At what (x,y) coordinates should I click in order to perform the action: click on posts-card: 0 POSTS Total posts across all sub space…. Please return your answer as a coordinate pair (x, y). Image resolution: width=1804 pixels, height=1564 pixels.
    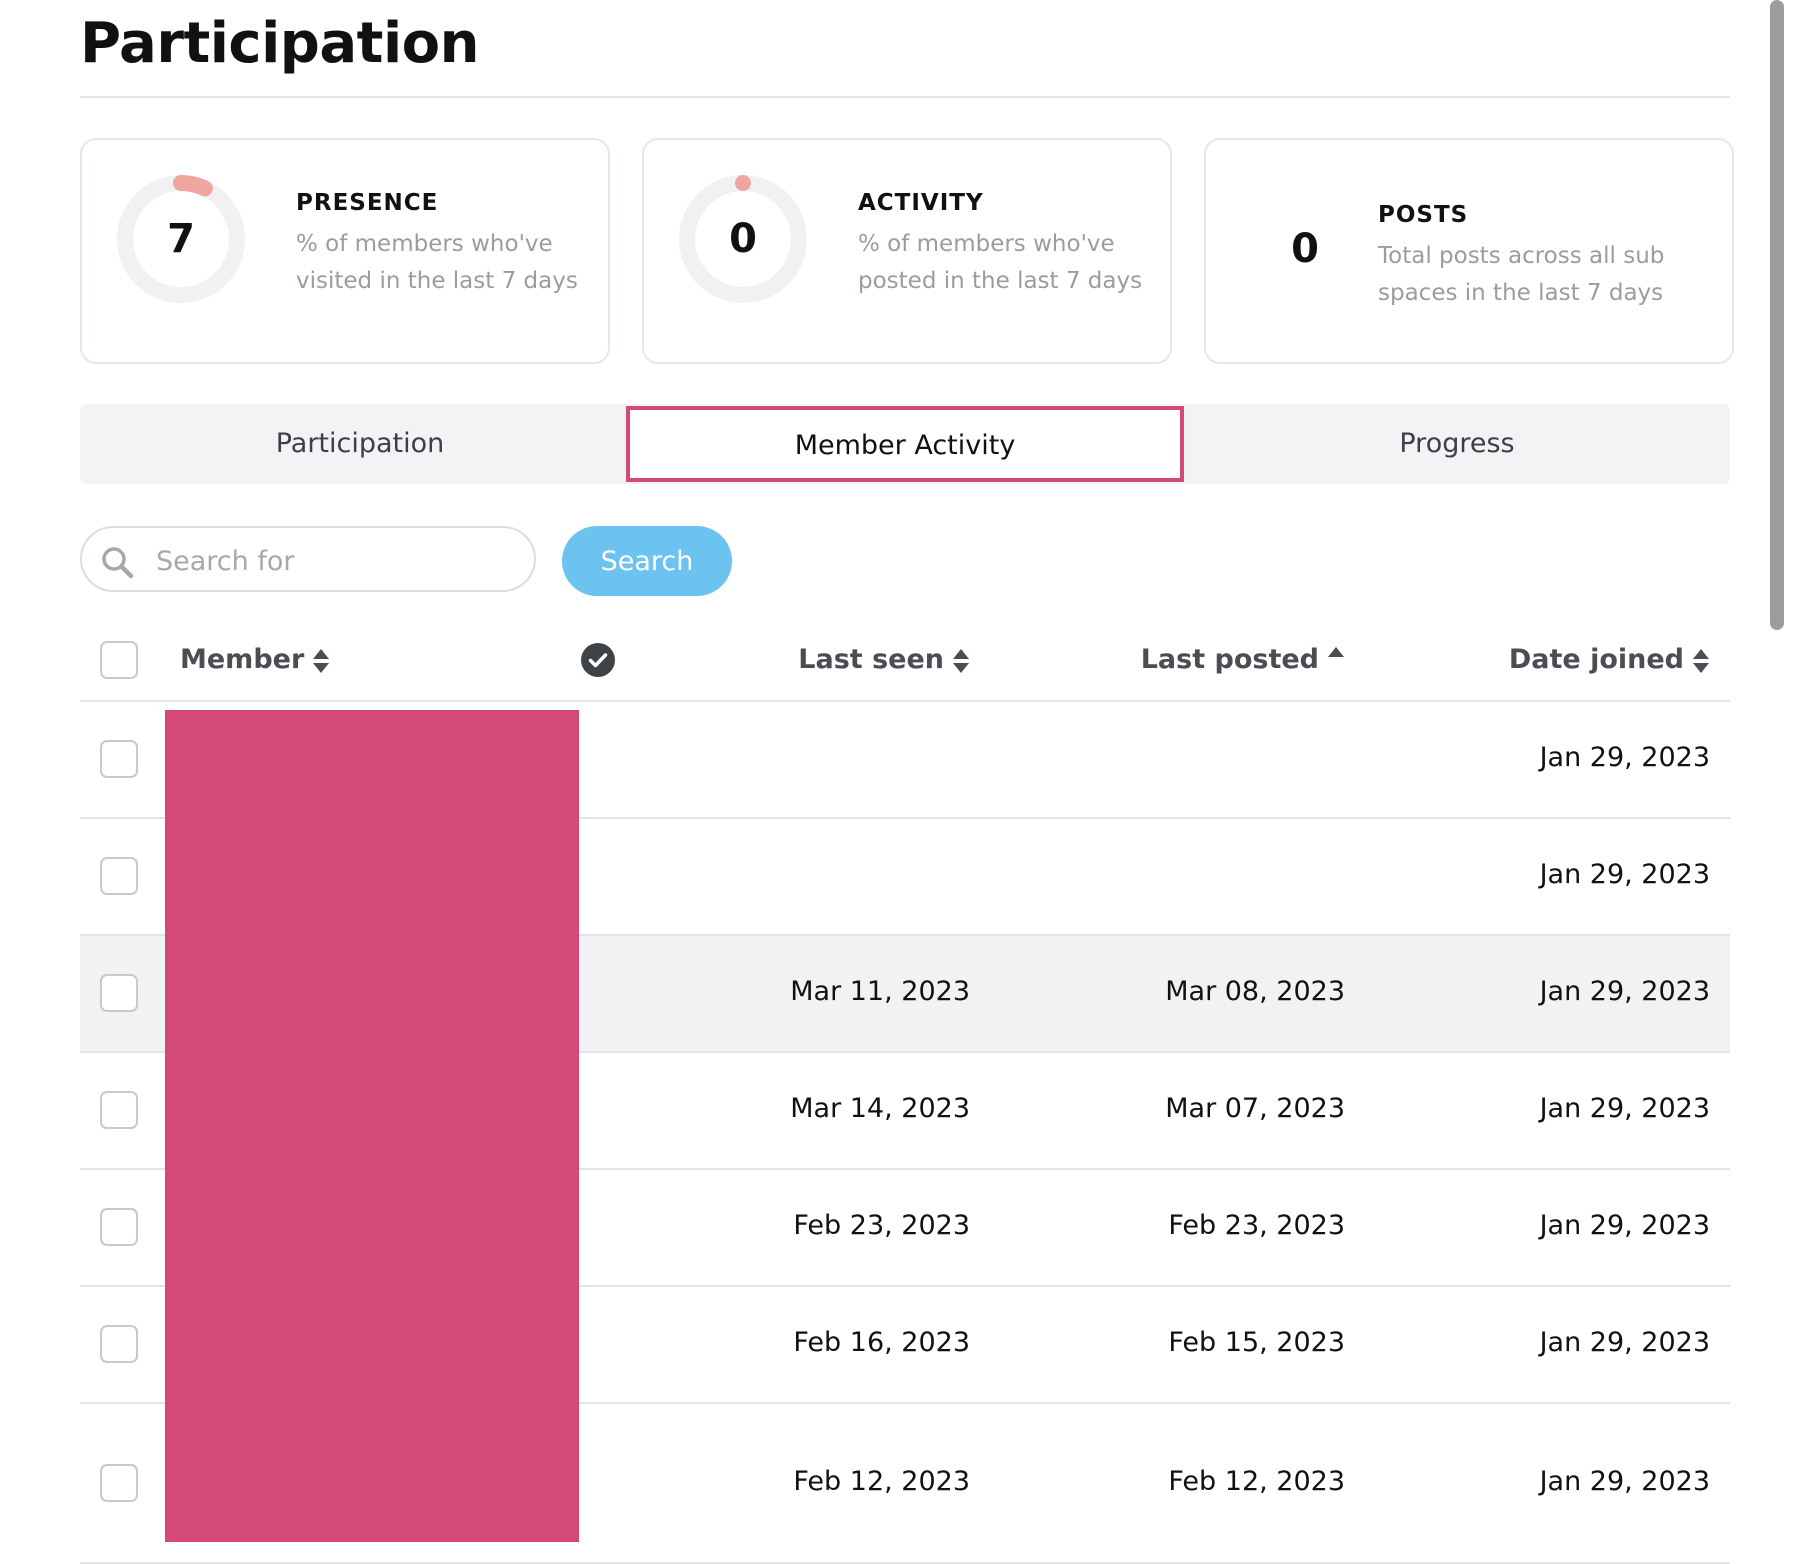
    Looking at the image, I should click on (1469, 251).